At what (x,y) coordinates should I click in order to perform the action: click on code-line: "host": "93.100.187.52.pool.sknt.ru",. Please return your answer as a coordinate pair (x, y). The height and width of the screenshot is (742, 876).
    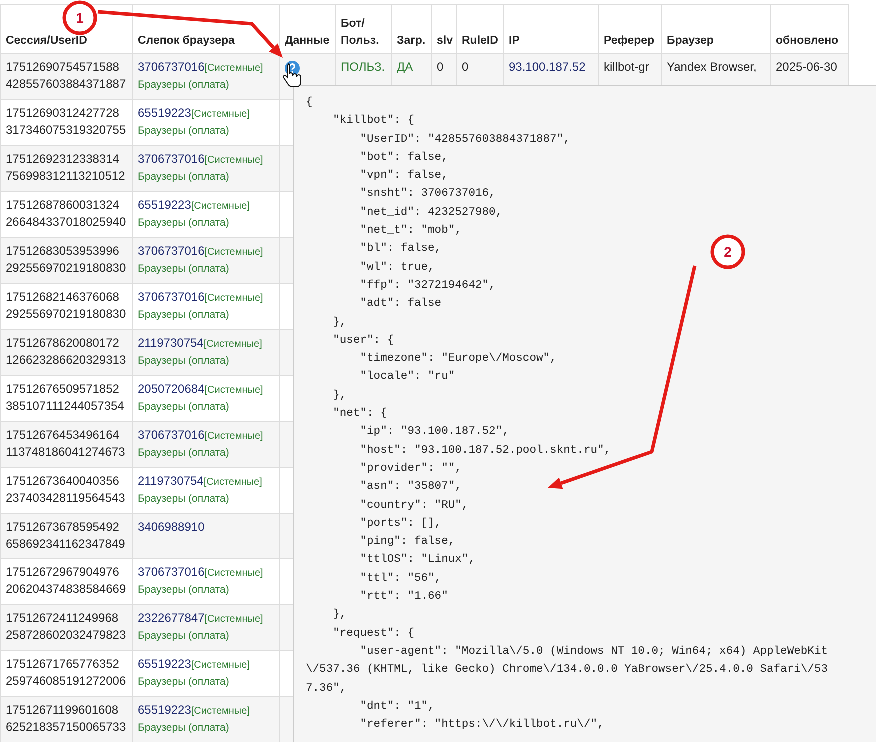
    Looking at the image, I should click on (485, 451).